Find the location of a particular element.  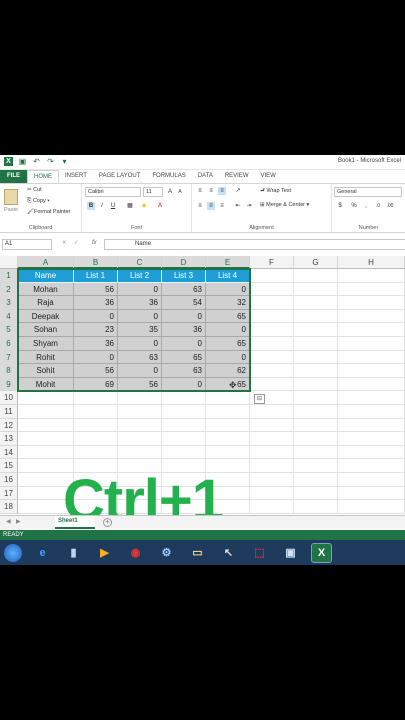

currency-icon: $ is located at coordinates (340, 206).